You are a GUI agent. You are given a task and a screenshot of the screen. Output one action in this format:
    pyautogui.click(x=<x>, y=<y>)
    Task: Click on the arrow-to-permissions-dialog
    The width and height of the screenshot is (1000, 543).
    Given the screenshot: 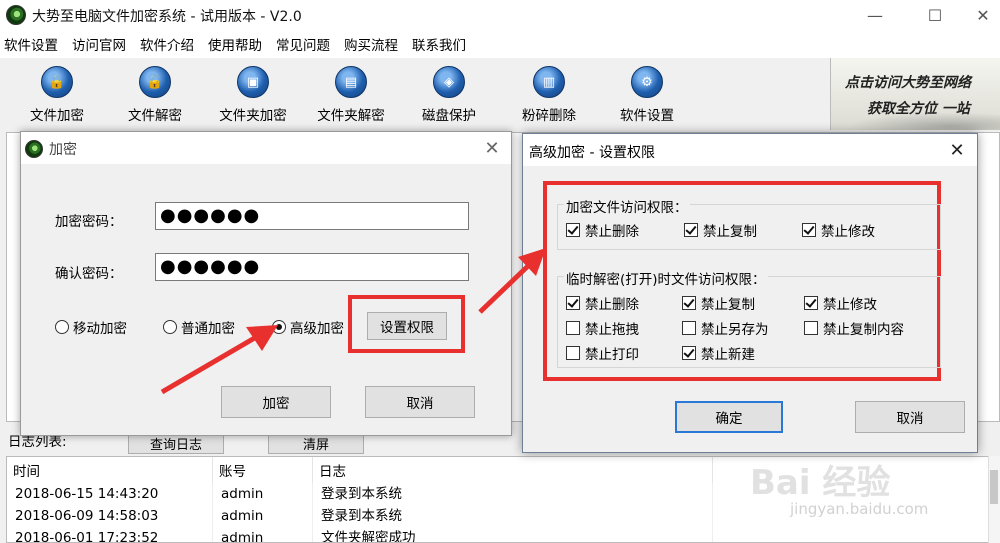 What is the action you would take?
    pyautogui.click(x=512, y=281)
    